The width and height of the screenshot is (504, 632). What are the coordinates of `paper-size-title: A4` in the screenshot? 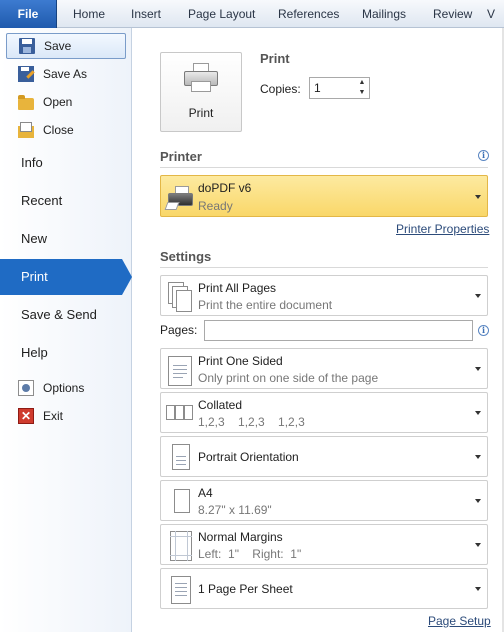 It's located at (205, 493).